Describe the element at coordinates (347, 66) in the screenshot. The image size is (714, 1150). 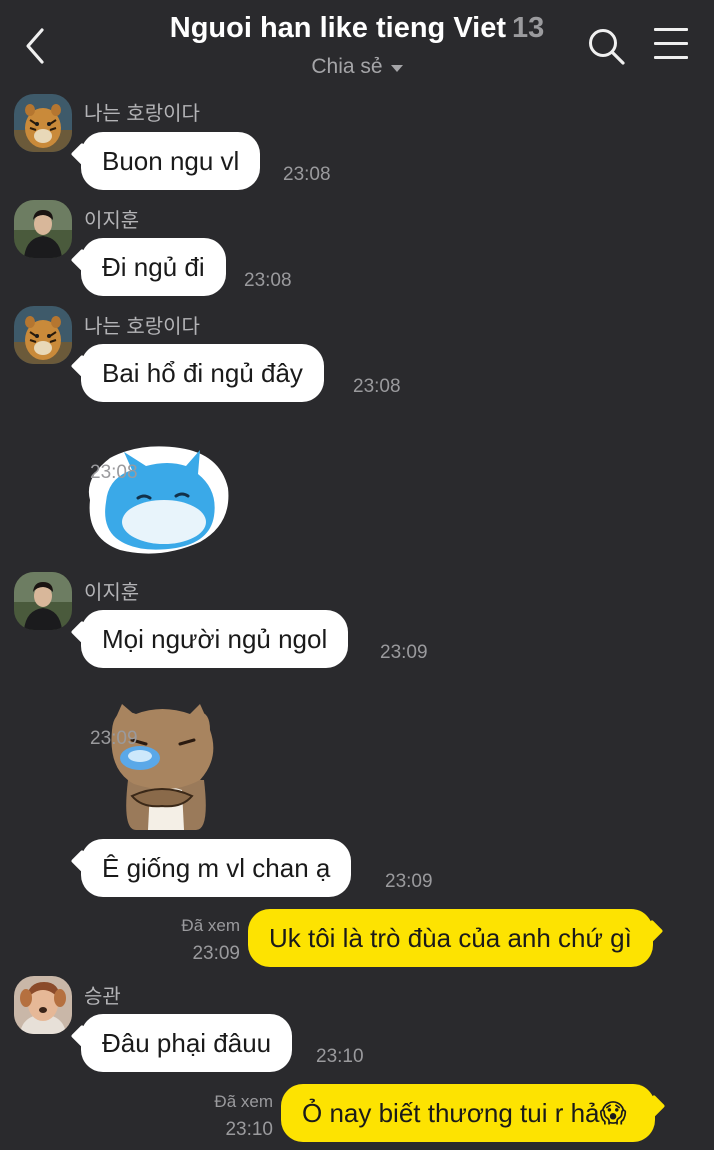
I see `share-label: Chia sẻ` at that location.